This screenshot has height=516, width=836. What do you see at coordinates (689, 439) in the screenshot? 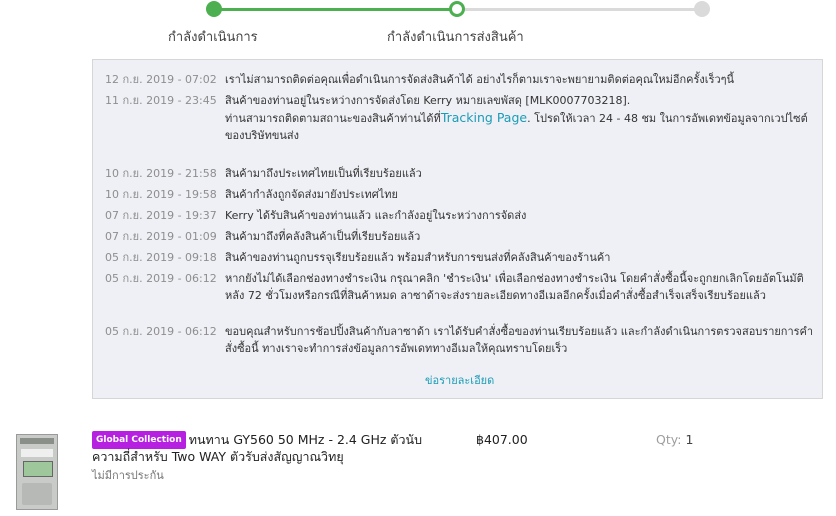
I see `qty-value: 1` at bounding box center [689, 439].